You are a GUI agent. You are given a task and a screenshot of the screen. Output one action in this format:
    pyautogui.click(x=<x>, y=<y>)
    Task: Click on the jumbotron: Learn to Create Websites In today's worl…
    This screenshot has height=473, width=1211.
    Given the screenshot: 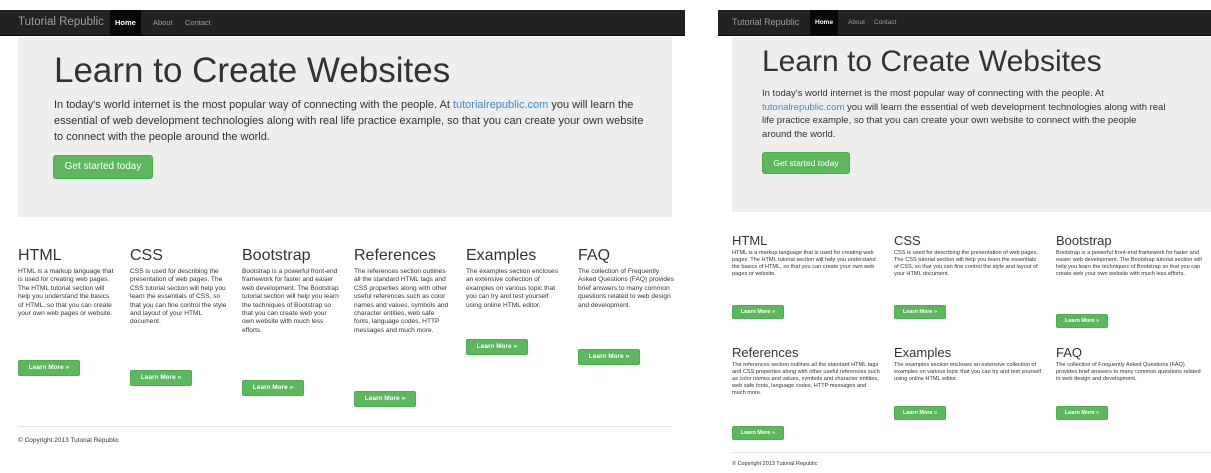 What is the action you would take?
    pyautogui.click(x=971, y=124)
    